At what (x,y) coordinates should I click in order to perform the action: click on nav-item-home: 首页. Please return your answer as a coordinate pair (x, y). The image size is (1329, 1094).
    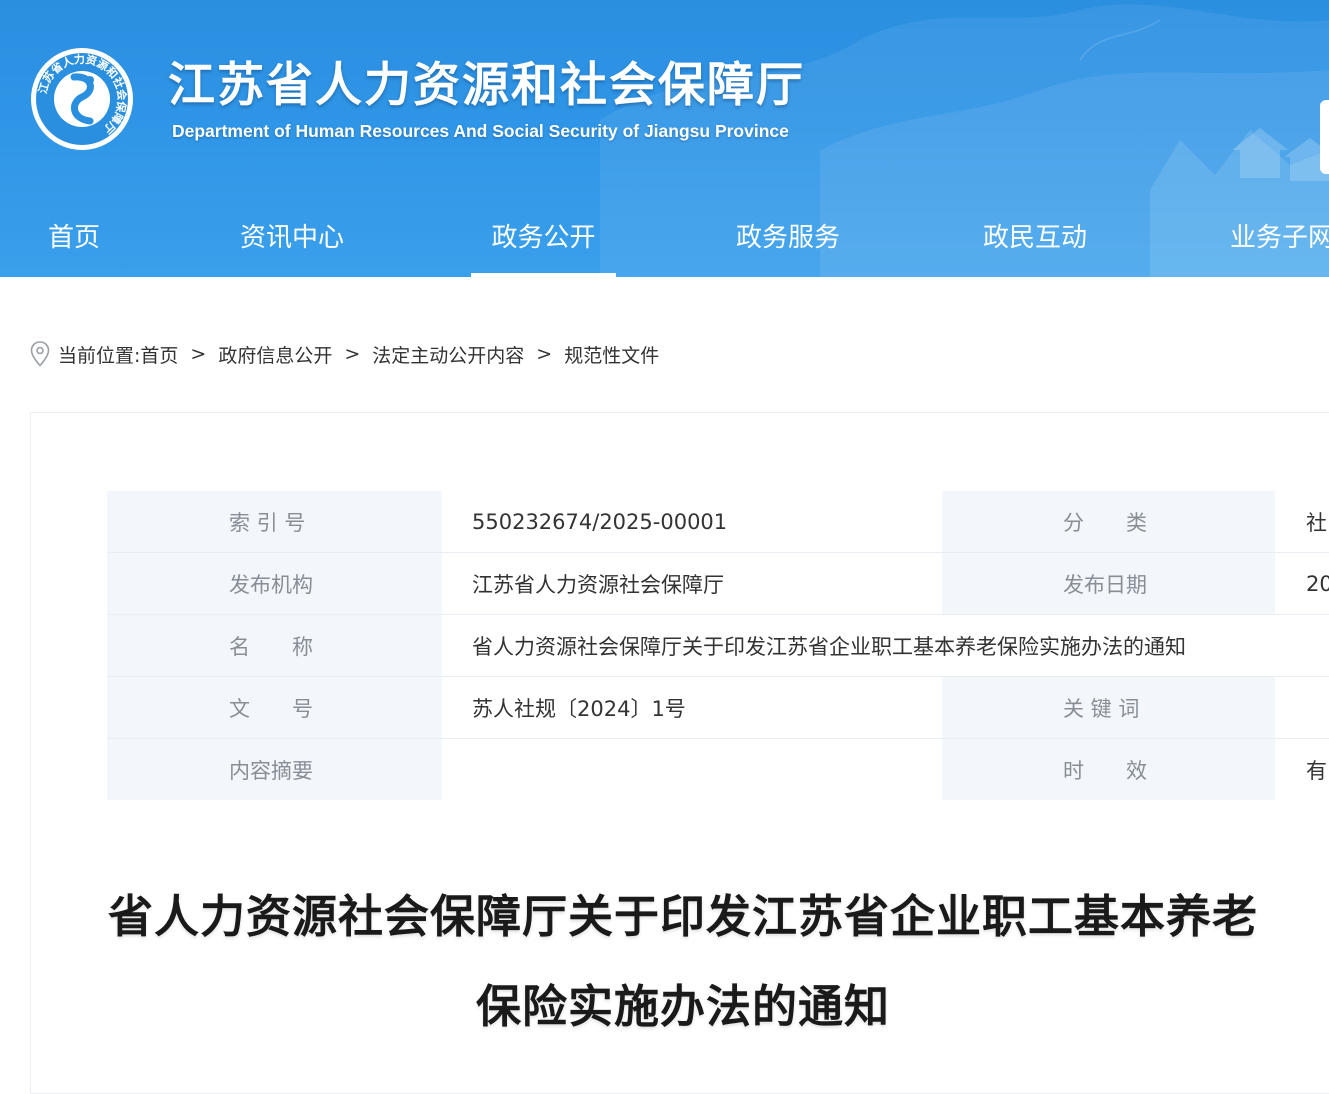
    Looking at the image, I should click on (74, 238).